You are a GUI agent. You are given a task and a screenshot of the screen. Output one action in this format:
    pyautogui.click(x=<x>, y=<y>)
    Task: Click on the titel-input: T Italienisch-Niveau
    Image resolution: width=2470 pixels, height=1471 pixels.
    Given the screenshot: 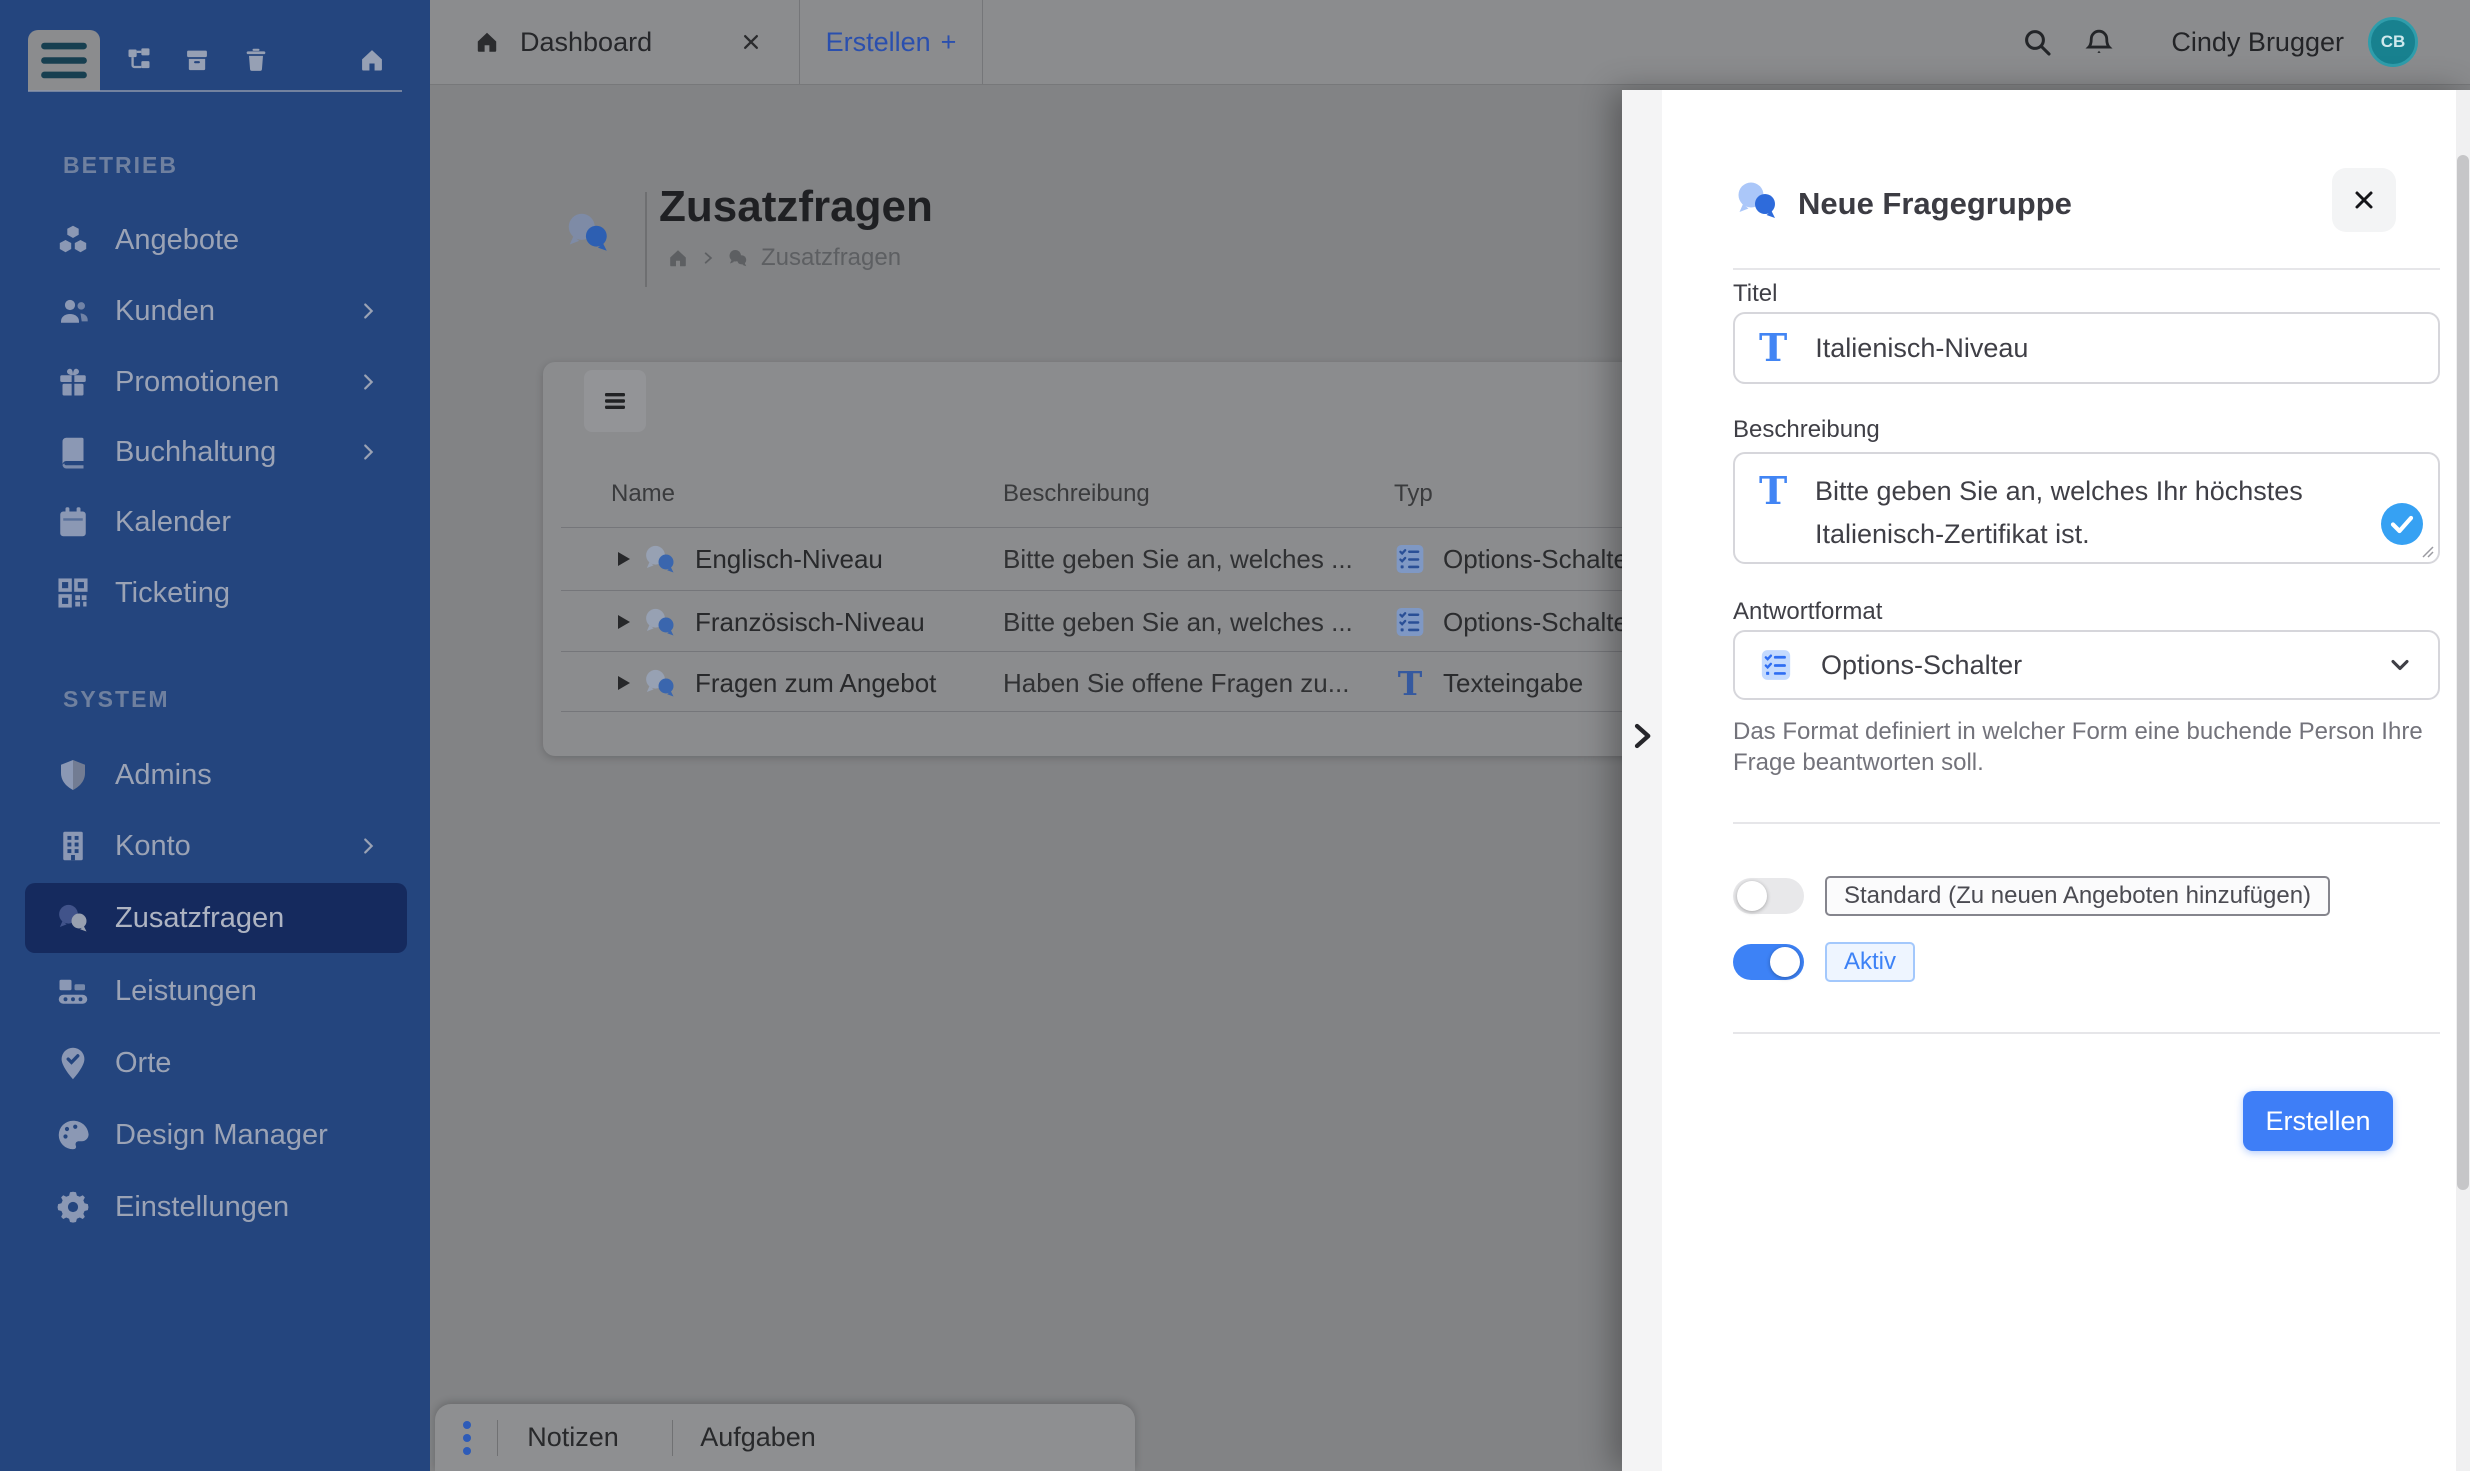 What is the action you would take?
    pyautogui.click(x=2086, y=348)
    